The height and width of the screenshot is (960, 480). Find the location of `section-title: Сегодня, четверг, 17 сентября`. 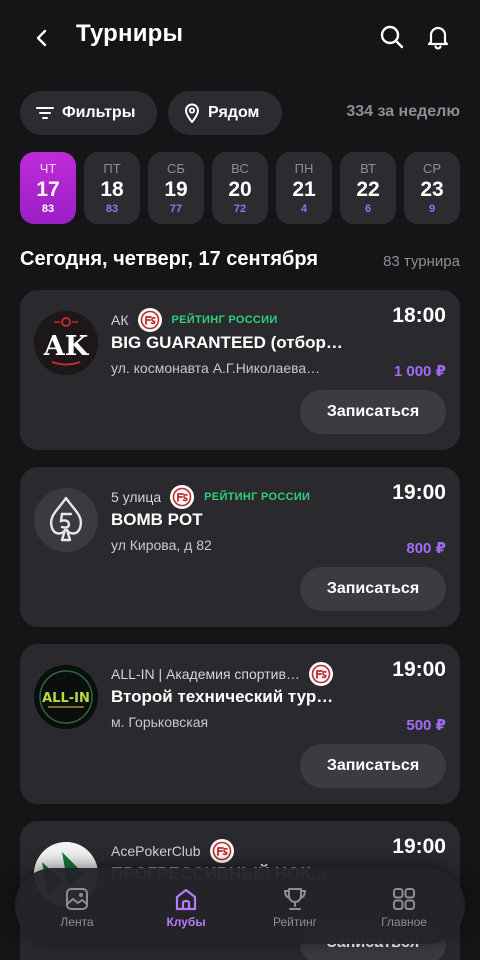

section-title: Сегодня, четверг, 17 сентября is located at coordinates (169, 259).